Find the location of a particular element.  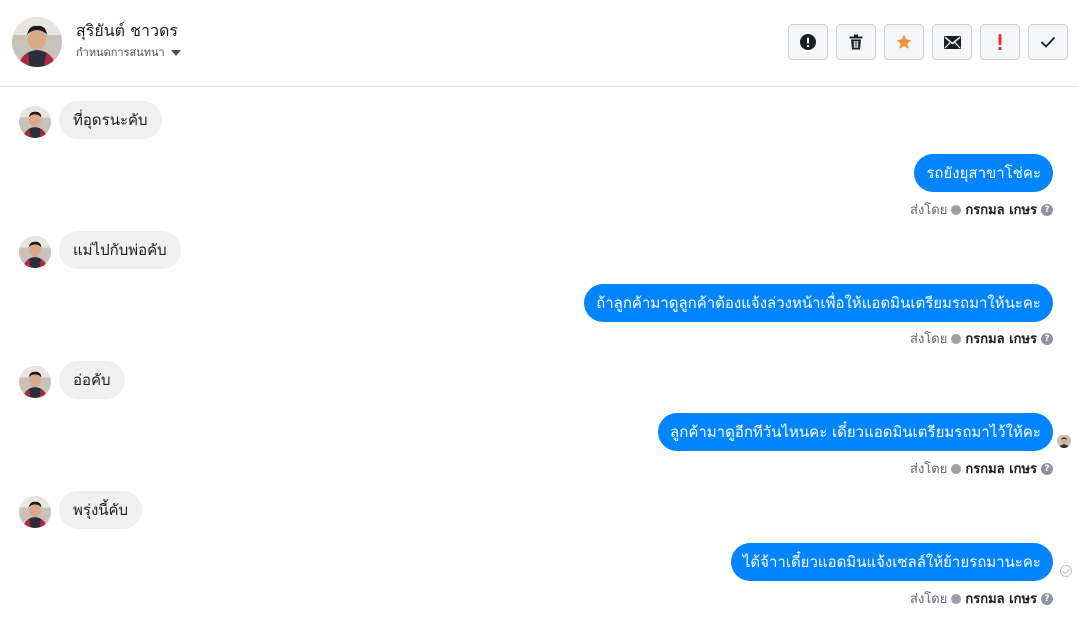

mark-unread-button is located at coordinates (952, 42).